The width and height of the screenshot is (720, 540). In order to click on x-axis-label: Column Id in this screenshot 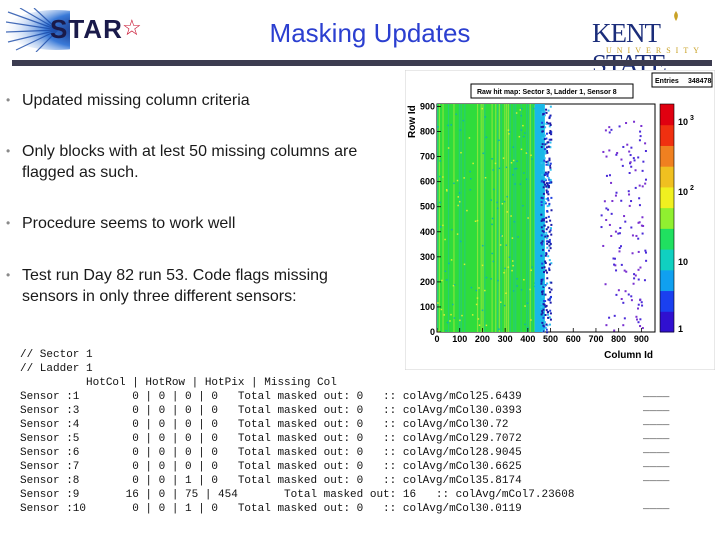, I will do `click(628, 355)`.